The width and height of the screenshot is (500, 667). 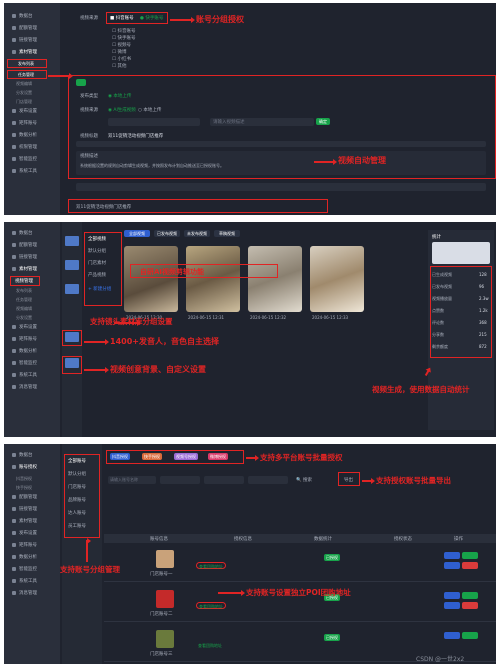 What do you see at coordinates (281, 187) in the screenshot?
I see `section-row` at bounding box center [281, 187].